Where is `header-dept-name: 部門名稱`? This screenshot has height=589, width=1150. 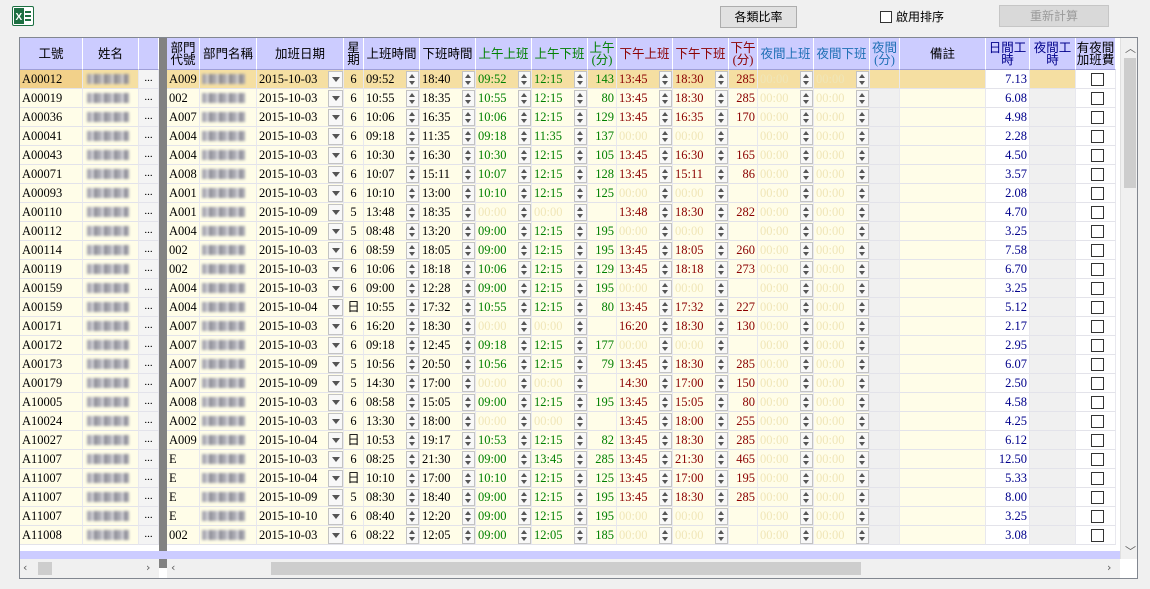
header-dept-name: 部門名稱 is located at coordinates (228, 54).